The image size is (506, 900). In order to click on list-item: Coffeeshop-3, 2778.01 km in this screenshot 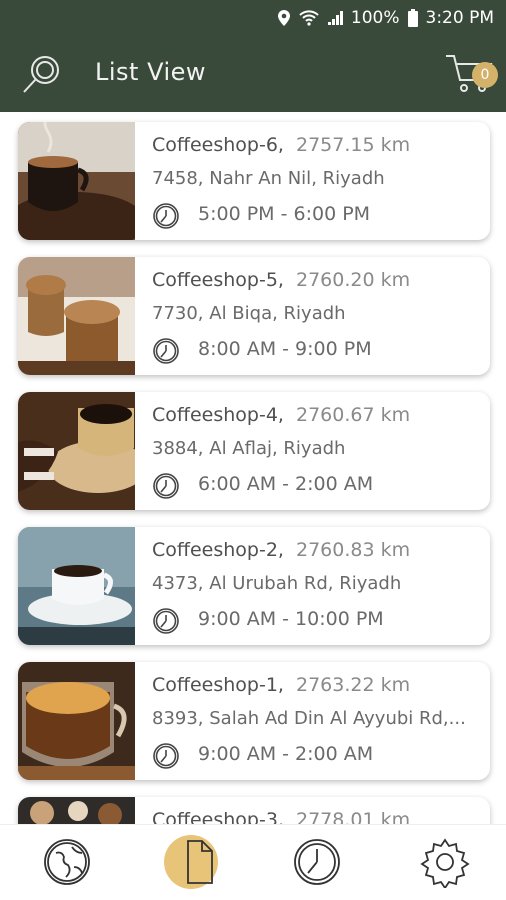, I will do `click(254, 810)`.